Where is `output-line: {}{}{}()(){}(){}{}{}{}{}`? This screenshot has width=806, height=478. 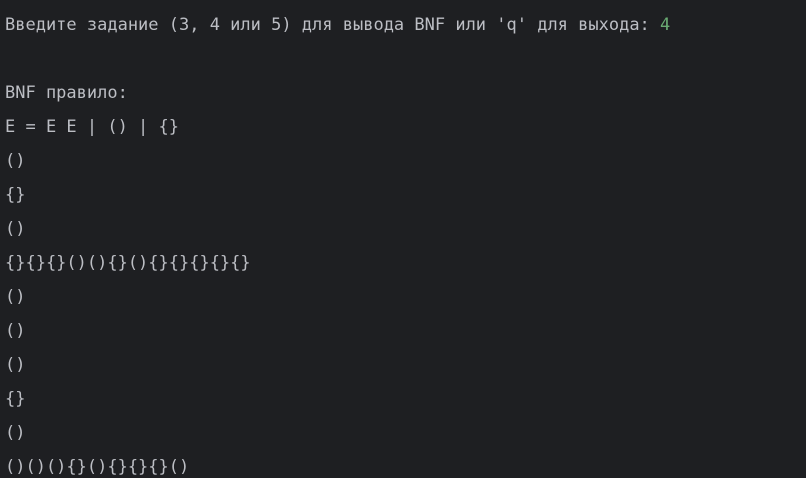 output-line: {}{}{}()(){}(){}{}{}{}{} is located at coordinates (128, 263).